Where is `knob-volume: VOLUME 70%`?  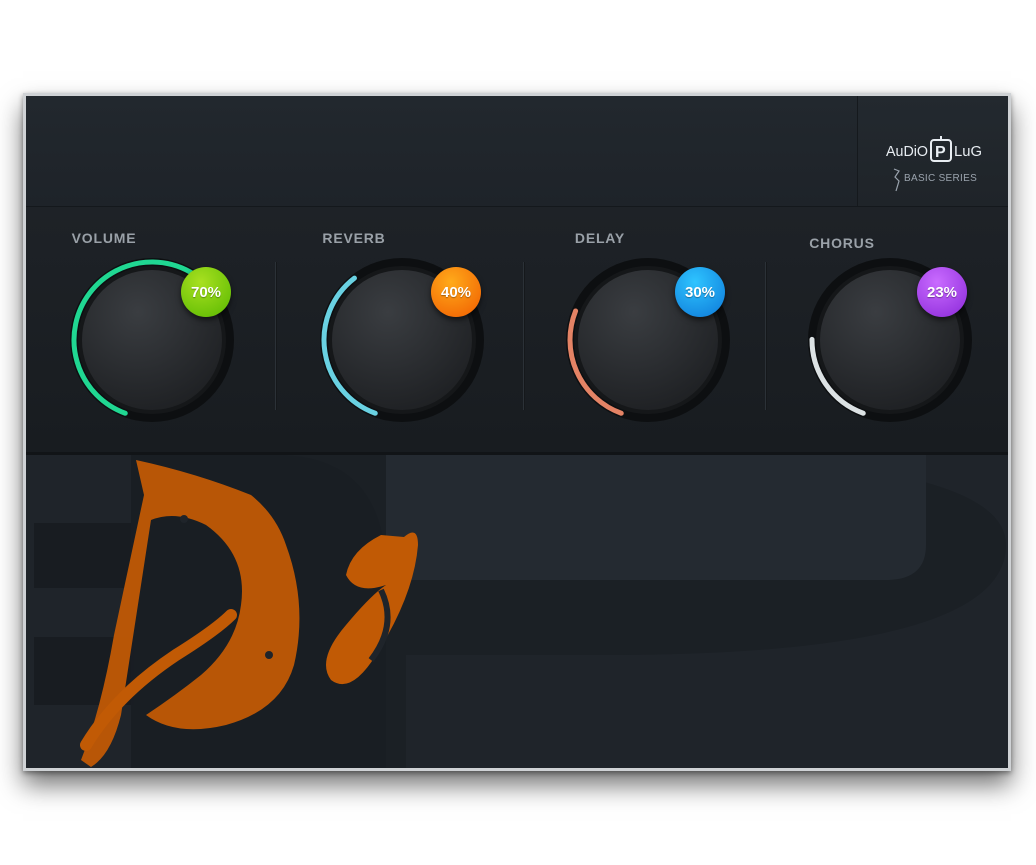
knob-volume: VOLUME 70% is located at coordinates (150, 329).